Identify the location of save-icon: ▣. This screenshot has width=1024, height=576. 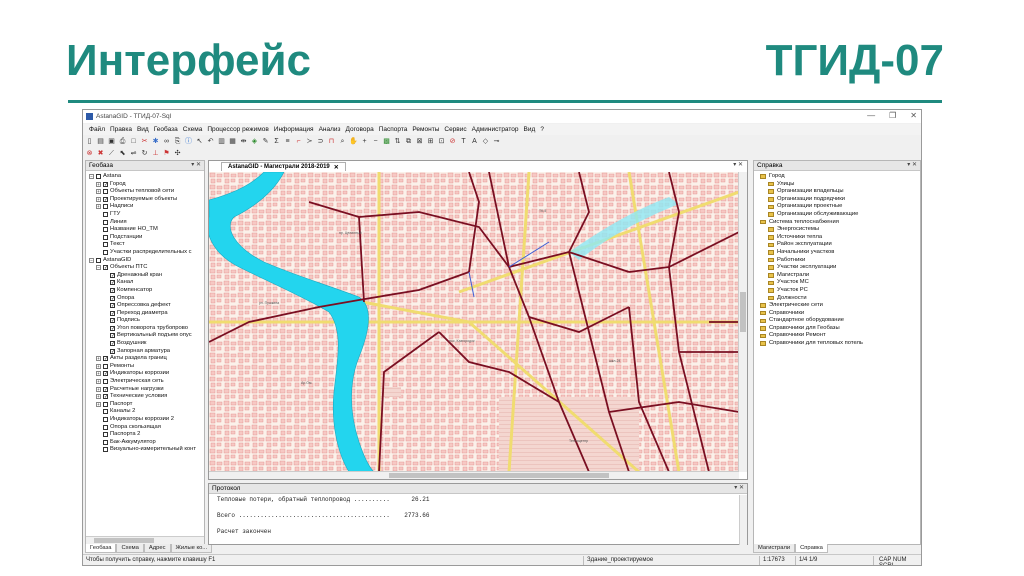
(111, 141).